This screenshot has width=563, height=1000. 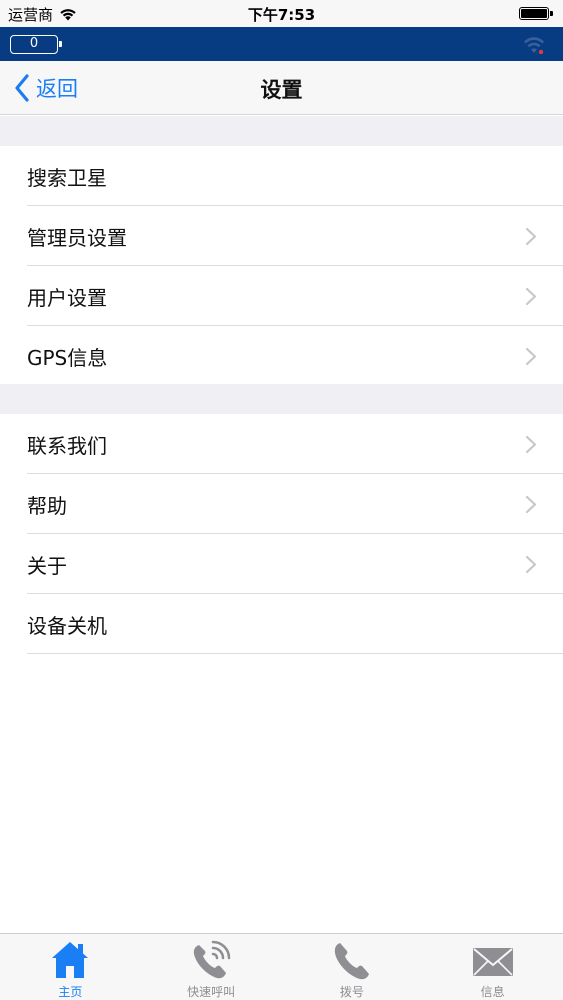 I want to click on battery-icon, so click(x=536, y=13).